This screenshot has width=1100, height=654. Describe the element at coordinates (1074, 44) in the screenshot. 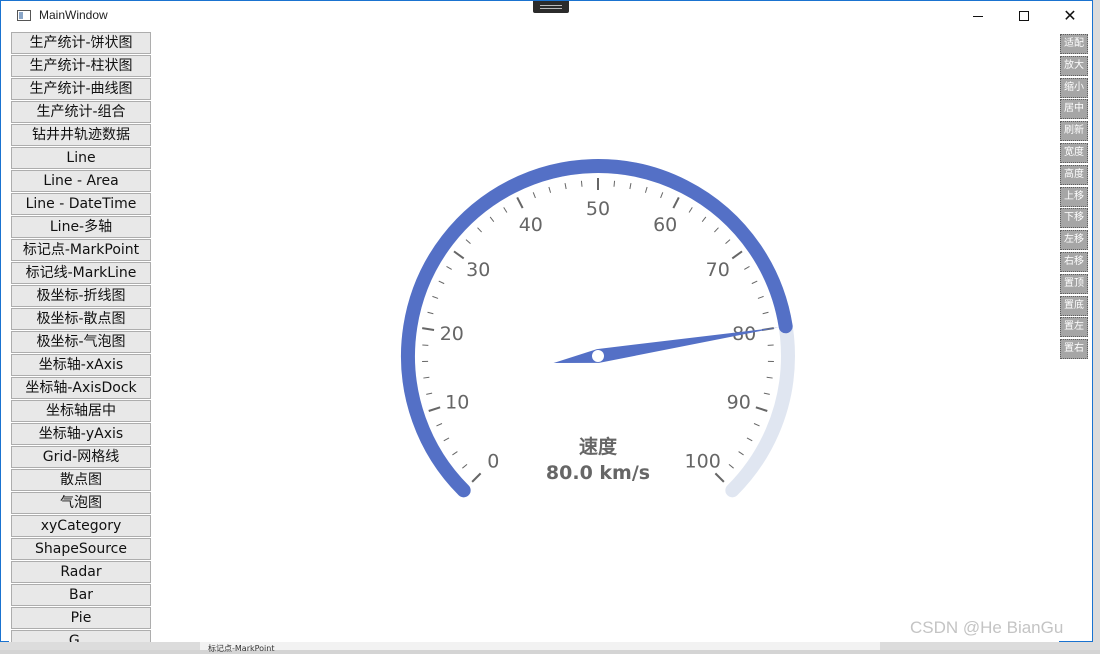

I see `toolbar-button: 适配` at that location.